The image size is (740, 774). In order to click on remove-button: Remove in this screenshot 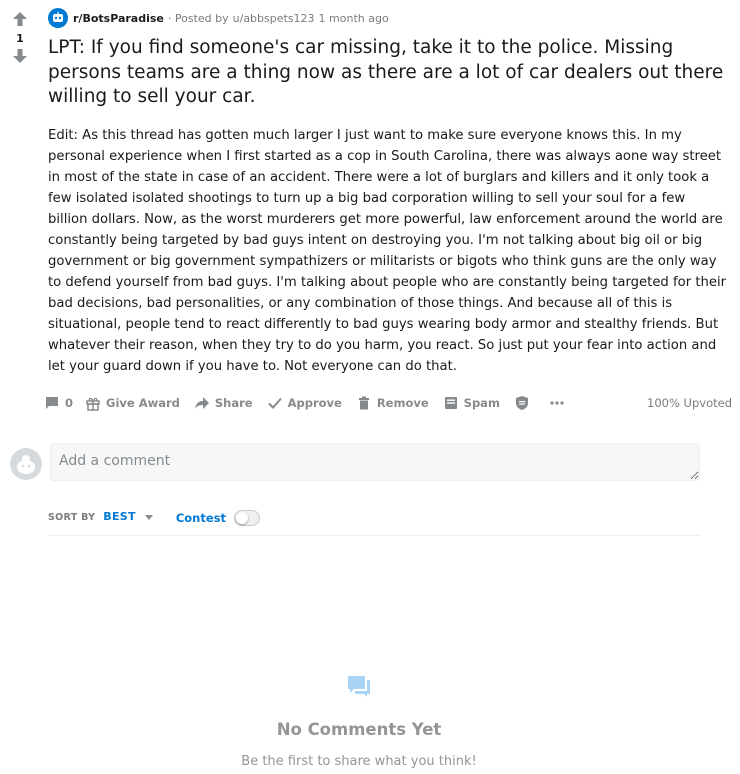, I will do `click(392, 403)`.